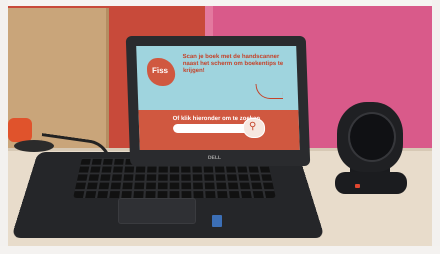 Image resolution: width=440 pixels, height=254 pixels. What do you see at coordinates (220, 3) in the screenshot?
I see `frame-top` at bounding box center [220, 3].